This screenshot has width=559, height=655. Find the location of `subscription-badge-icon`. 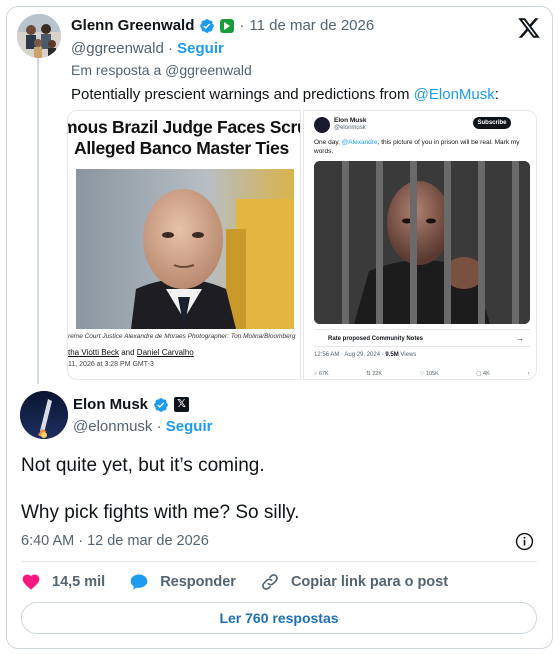

subscription-badge-icon is located at coordinates (227, 25).